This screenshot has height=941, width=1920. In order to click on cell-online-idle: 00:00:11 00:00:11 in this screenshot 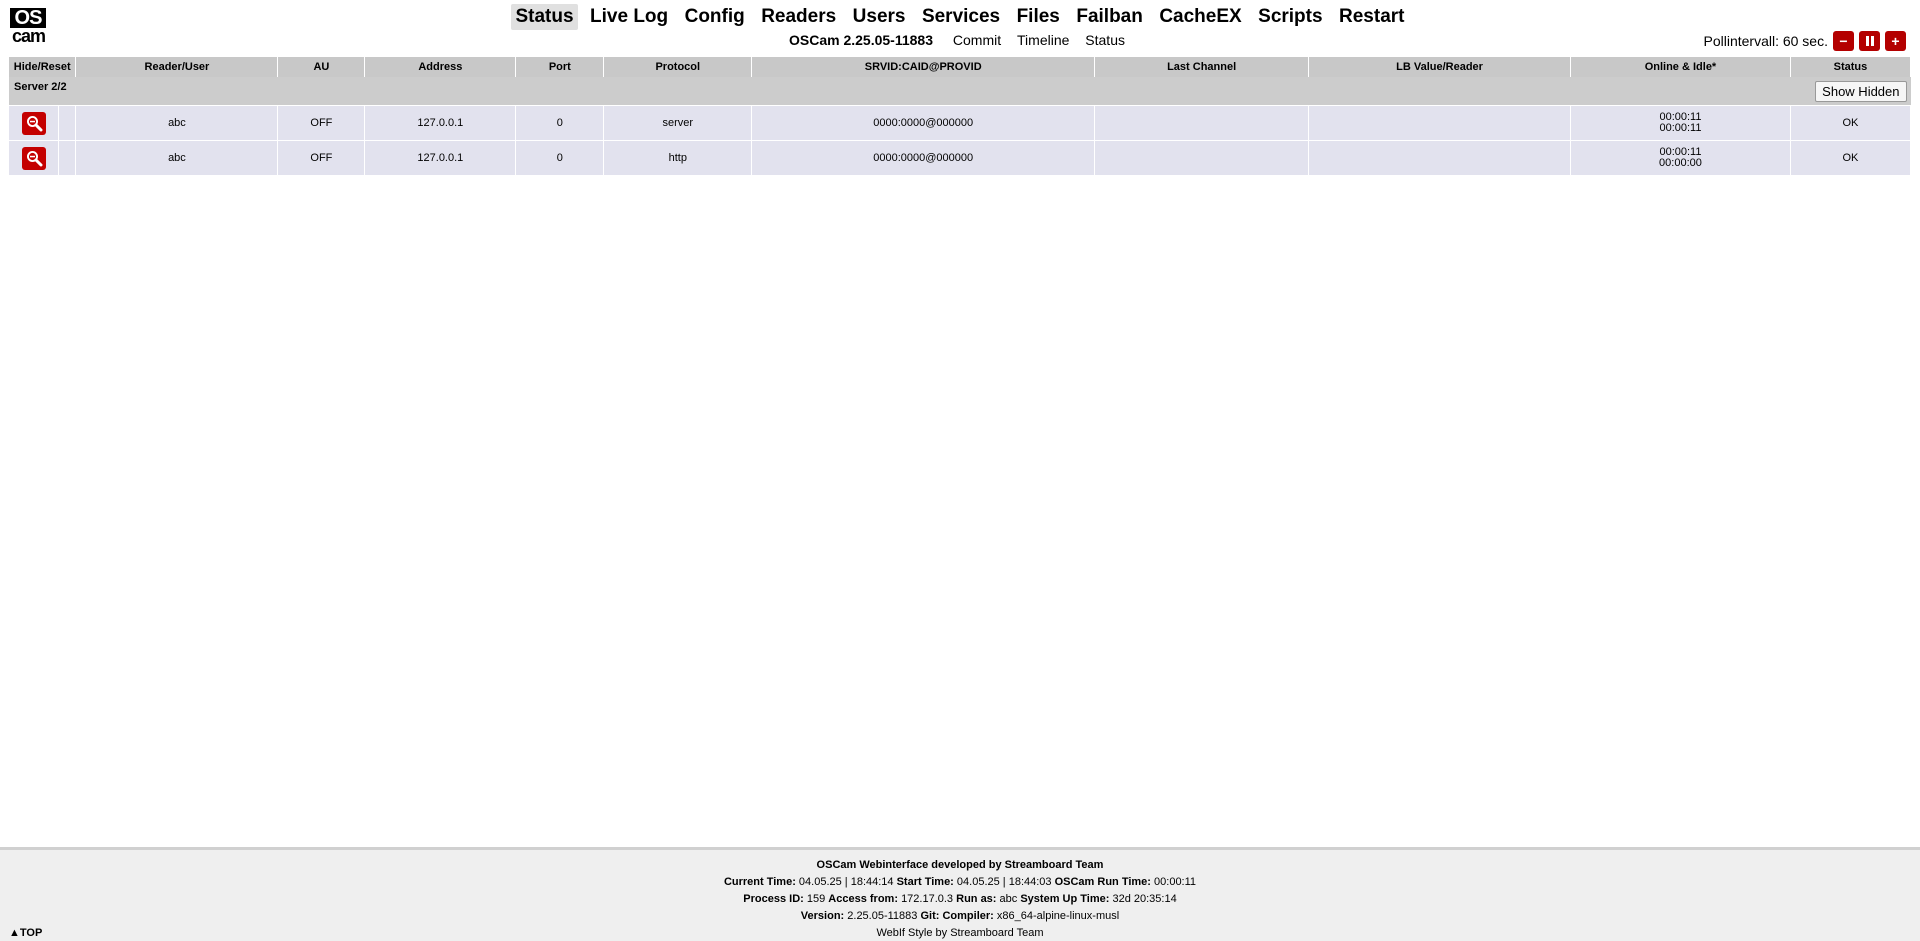, I will do `click(1680, 123)`.